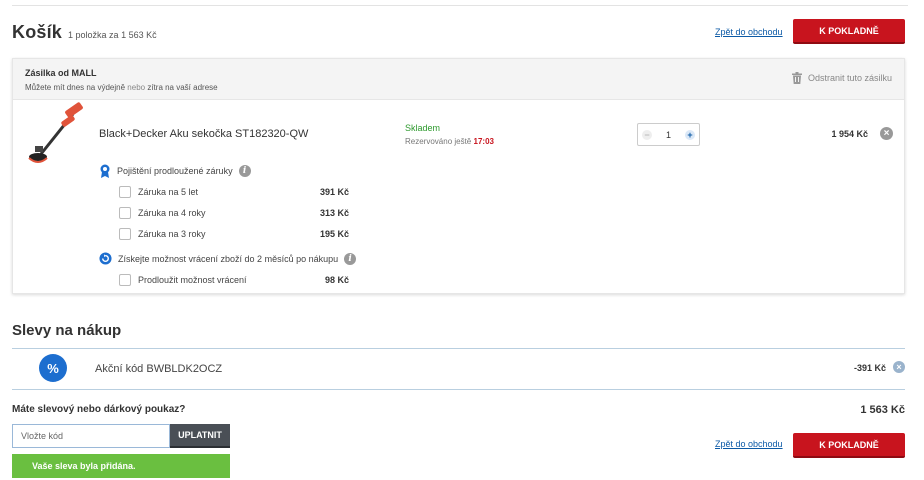 This screenshot has width=924, height=480. Describe the element at coordinates (882, 410) in the screenshot. I see `cart-total: 1 563 Kč` at that location.